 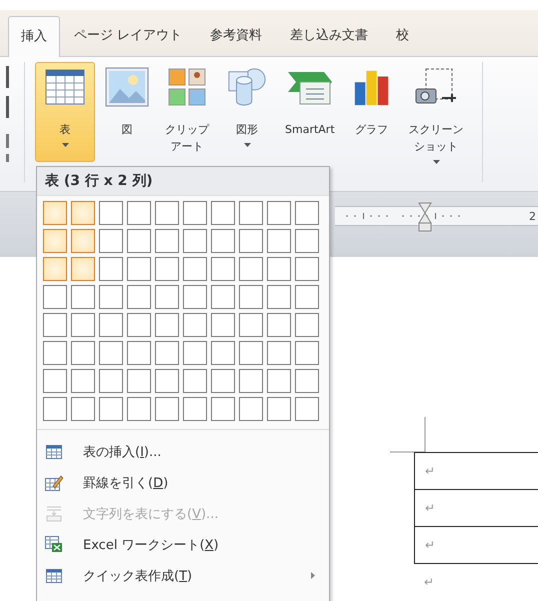 I want to click on ribbon-tab: 校, so click(x=403, y=41).